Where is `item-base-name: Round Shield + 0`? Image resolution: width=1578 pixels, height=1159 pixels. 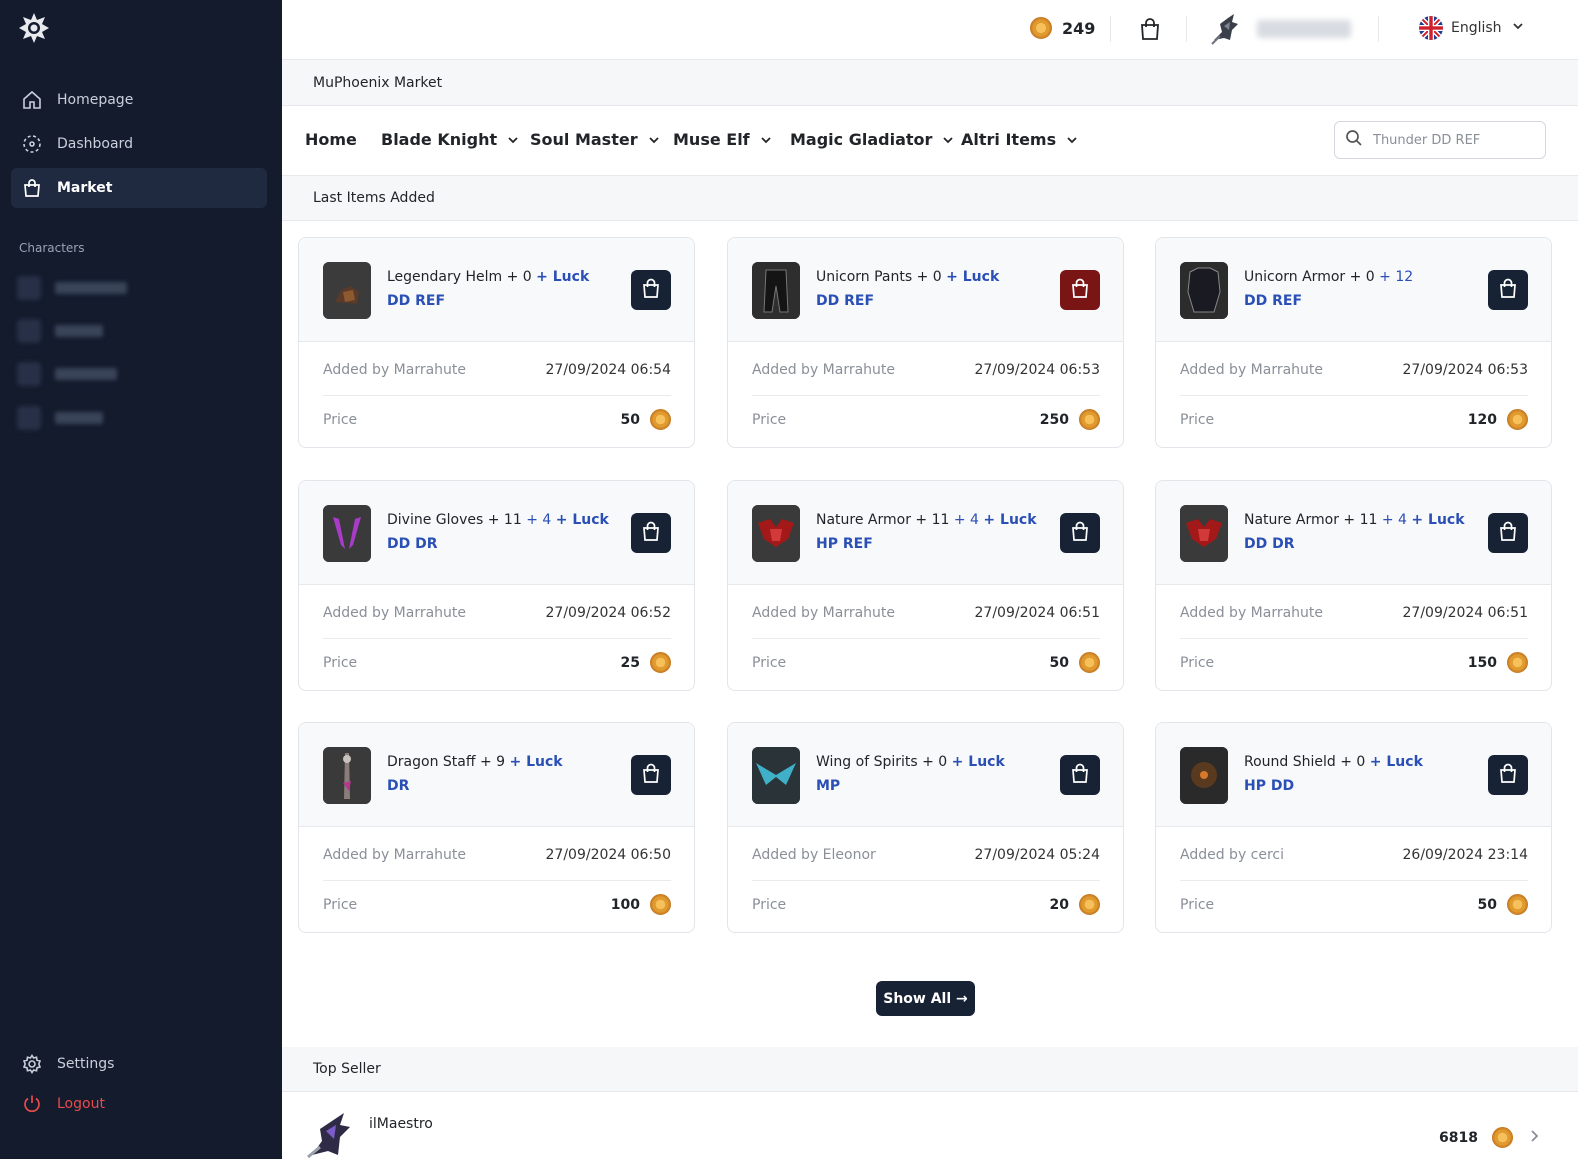 item-base-name: Round Shield + 0 is located at coordinates (1305, 762).